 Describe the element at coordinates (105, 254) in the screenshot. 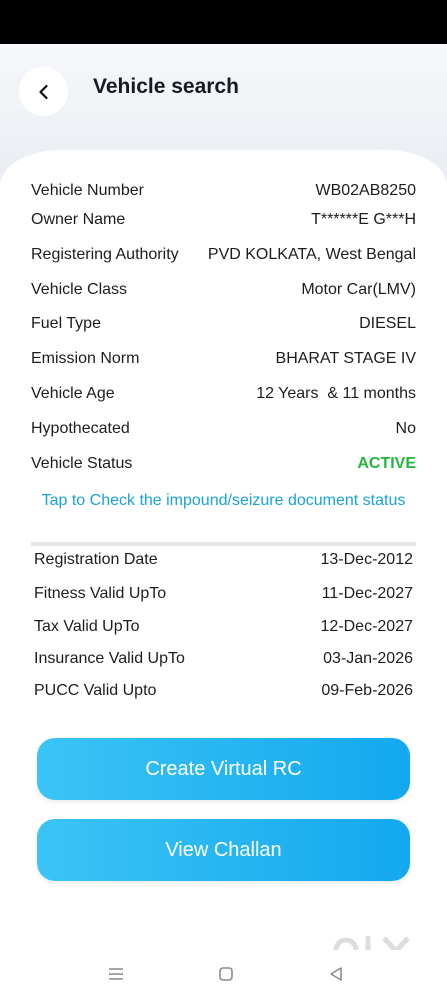

I see `detail-label: Registering Authority` at that location.